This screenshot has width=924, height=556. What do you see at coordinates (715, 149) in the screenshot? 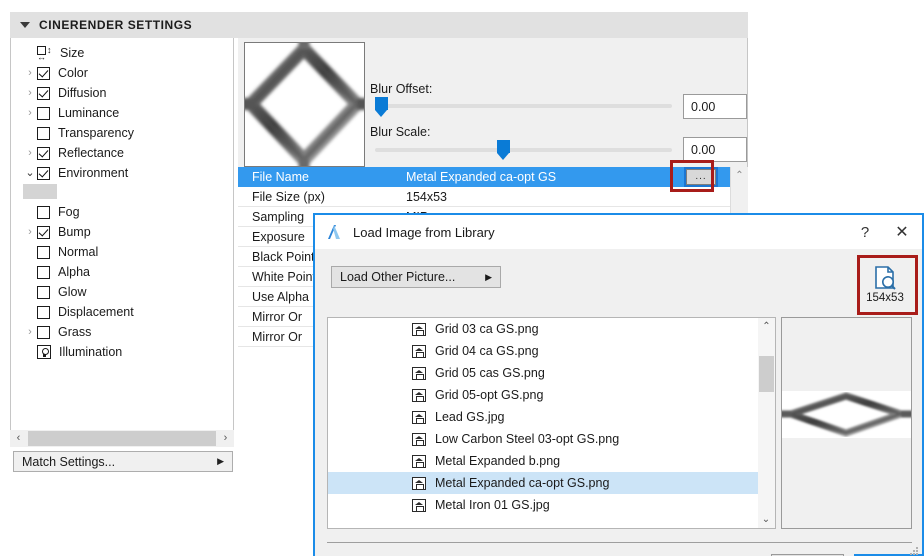
I see `blur-scale-value-input: 0.00` at bounding box center [715, 149].